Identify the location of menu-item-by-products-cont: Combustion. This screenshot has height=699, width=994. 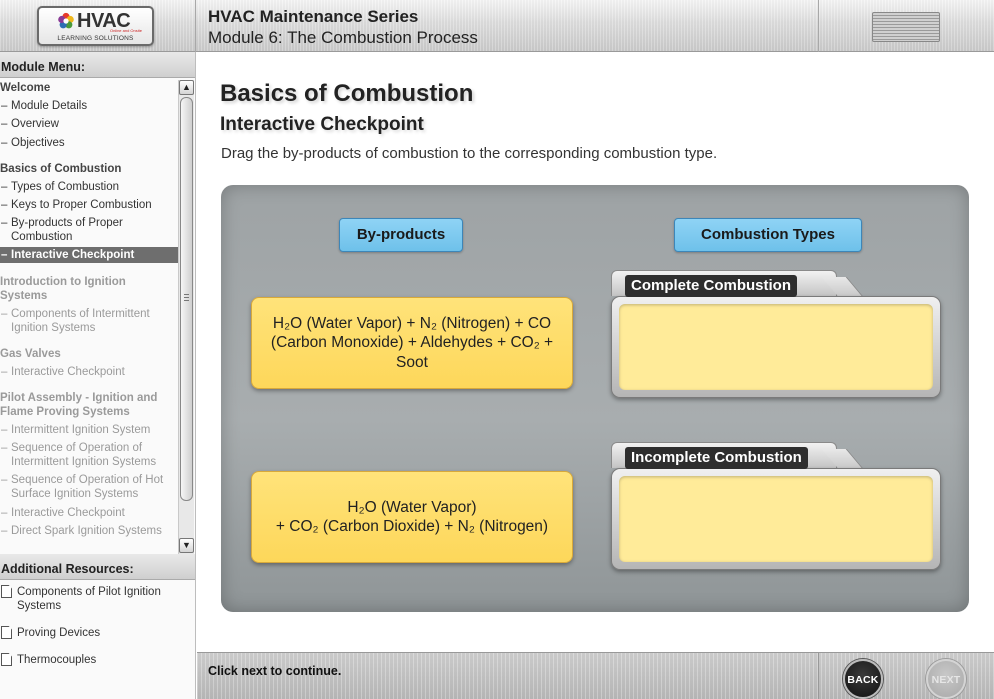
(89, 237).